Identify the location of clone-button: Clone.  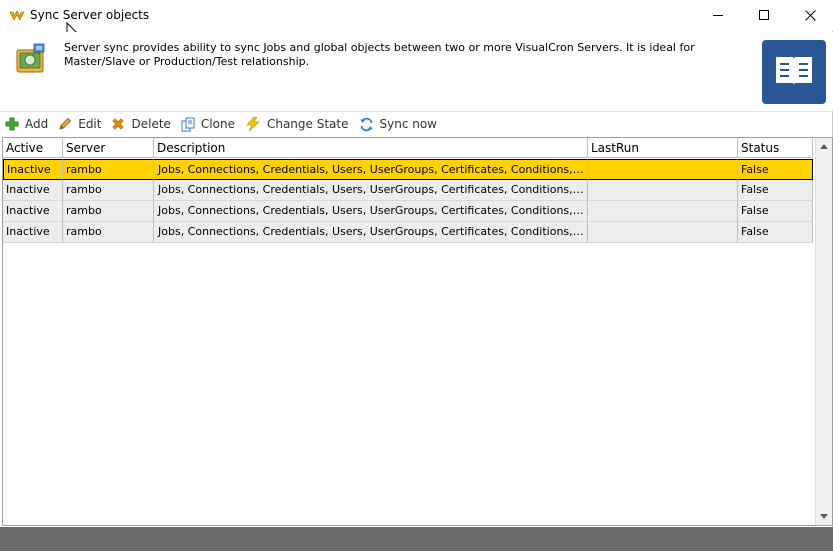
(208, 124).